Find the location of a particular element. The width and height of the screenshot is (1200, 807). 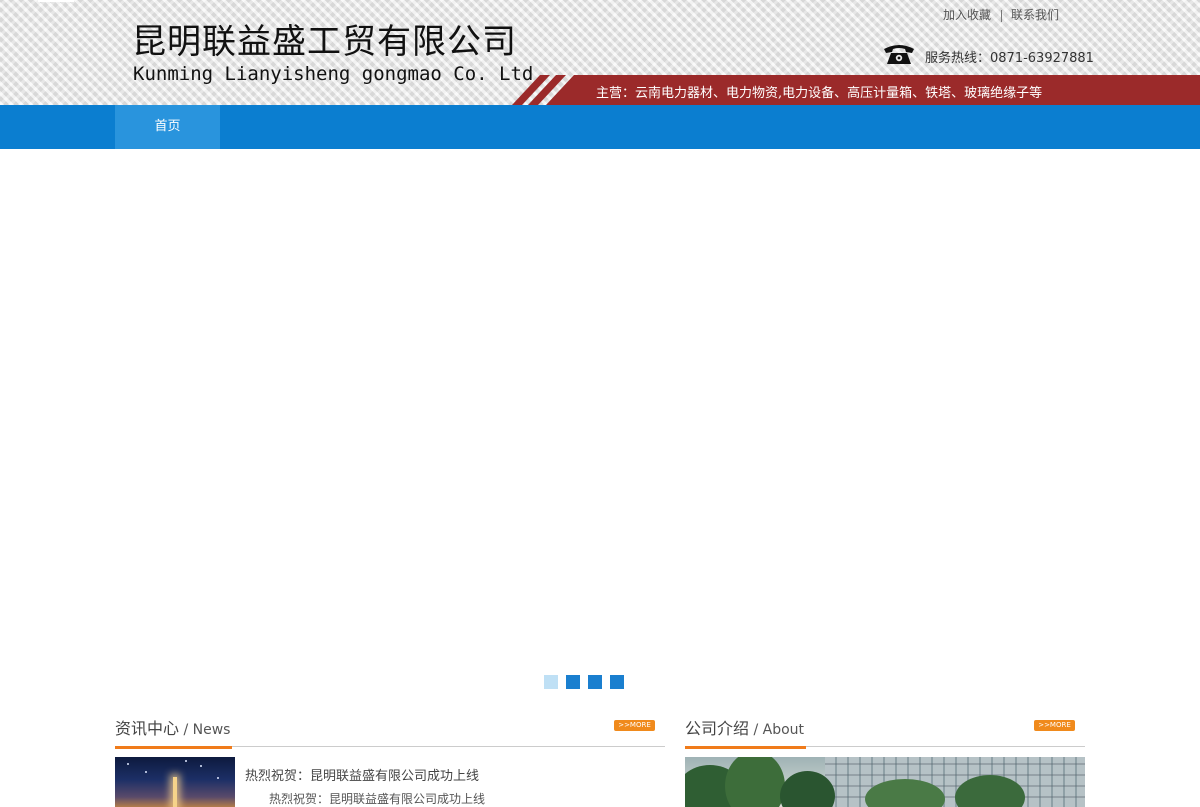

top-links: 加入收藏 联系我们 is located at coordinates (1001, 14).